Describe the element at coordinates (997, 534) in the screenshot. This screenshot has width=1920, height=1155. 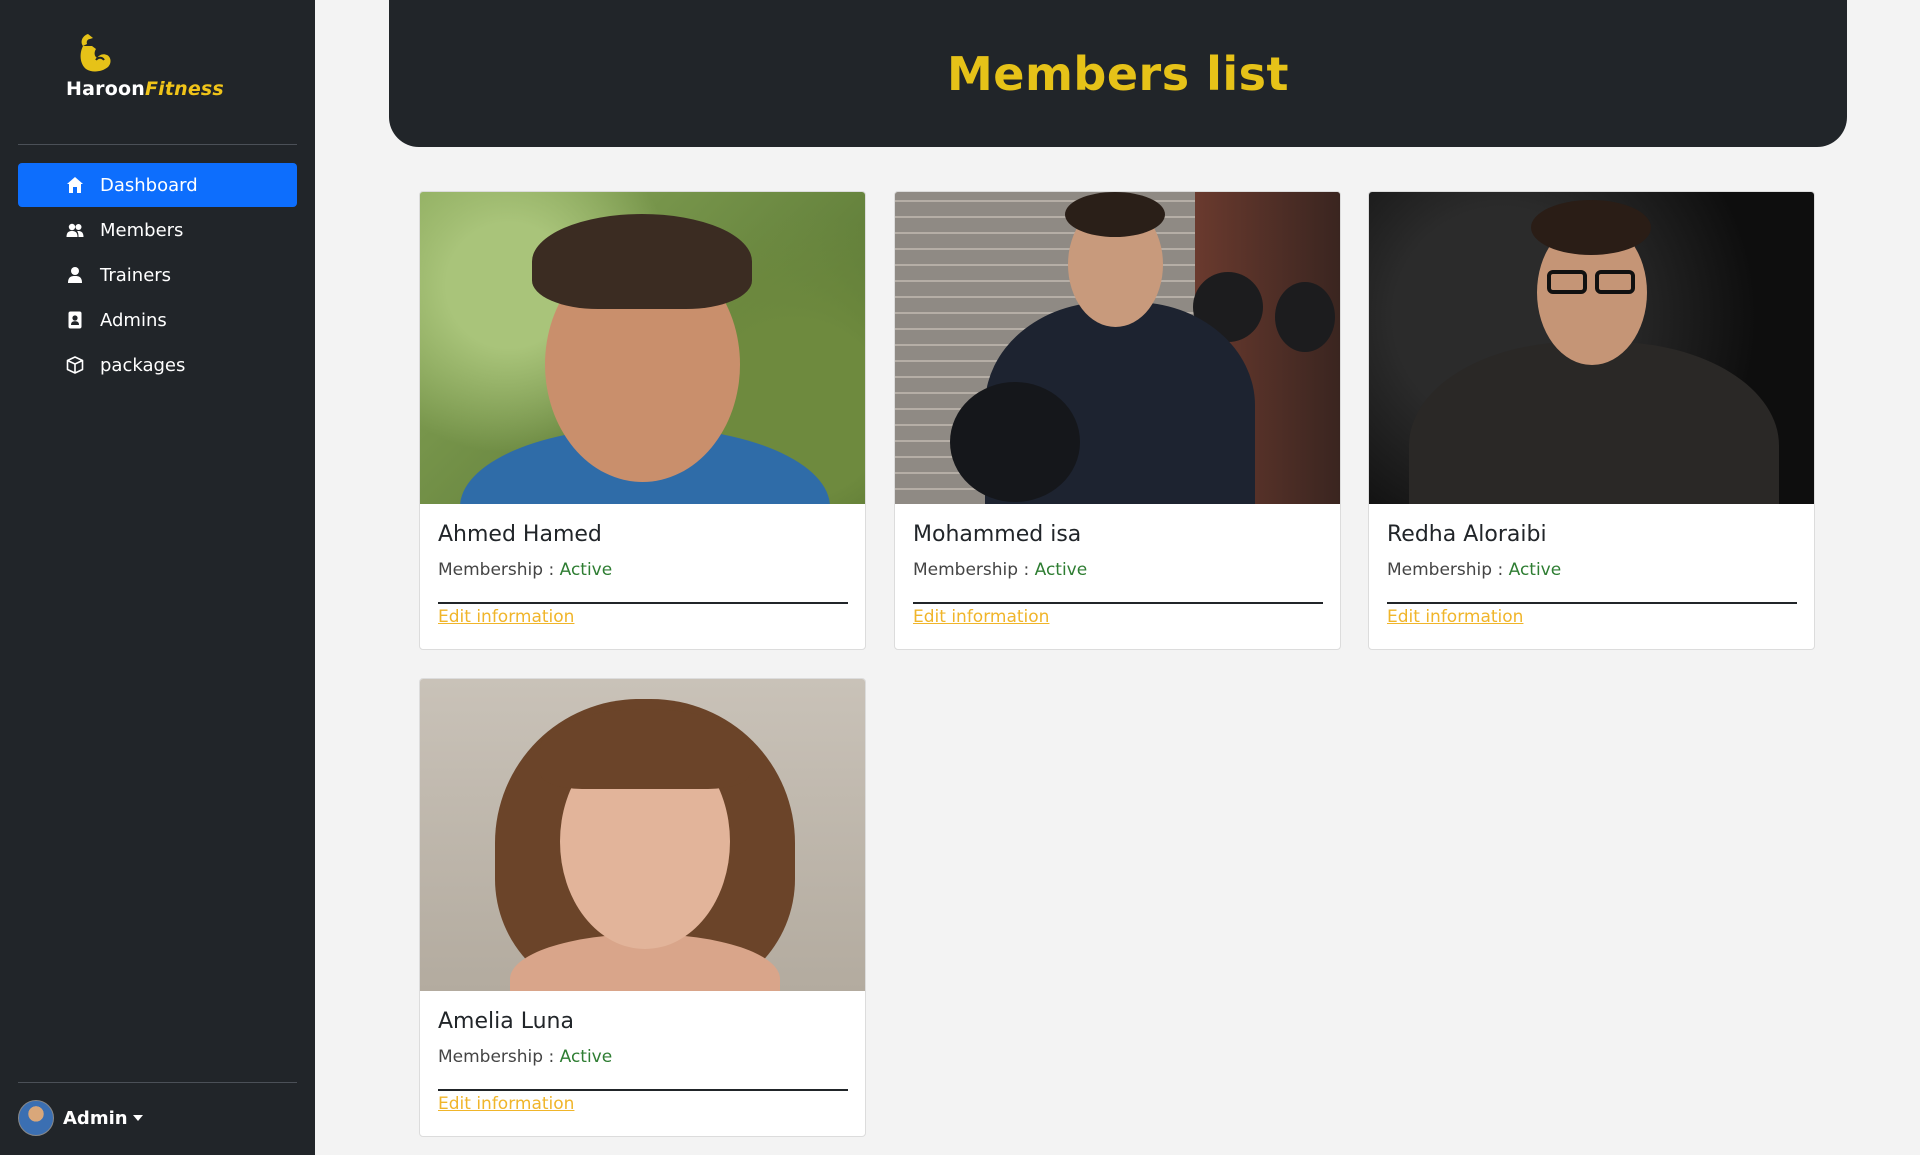
I see `member-name: Mohammed isa` at that location.